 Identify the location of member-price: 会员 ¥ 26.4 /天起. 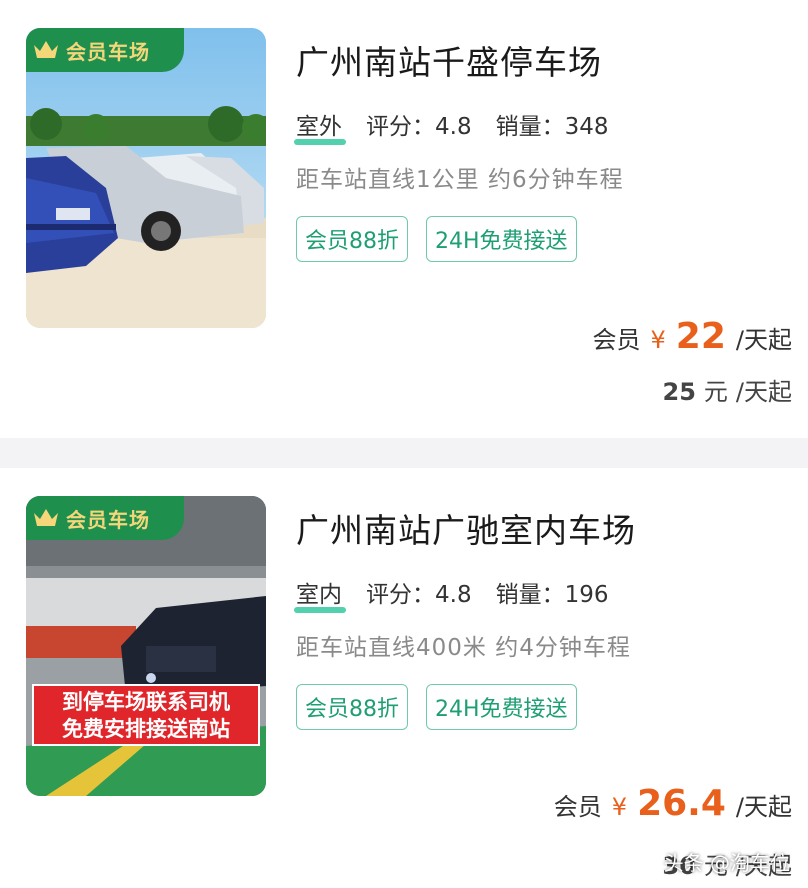
(673, 803).